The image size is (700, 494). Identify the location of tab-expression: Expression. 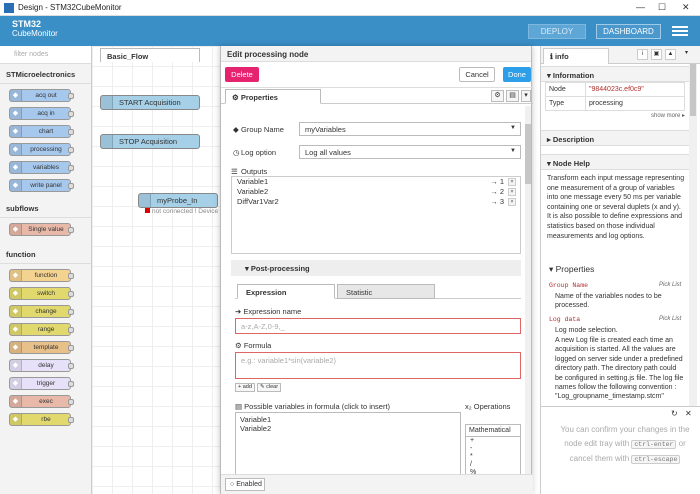
(286, 291).